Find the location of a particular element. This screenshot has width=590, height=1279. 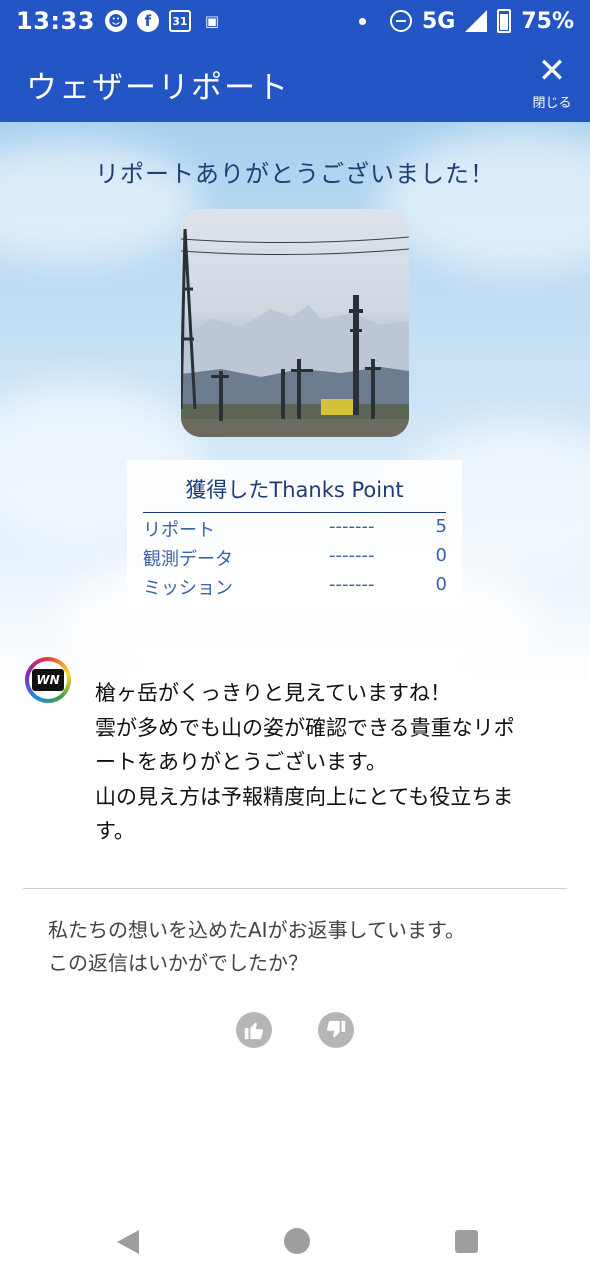

cloud-decoration is located at coordinates (485, 202).